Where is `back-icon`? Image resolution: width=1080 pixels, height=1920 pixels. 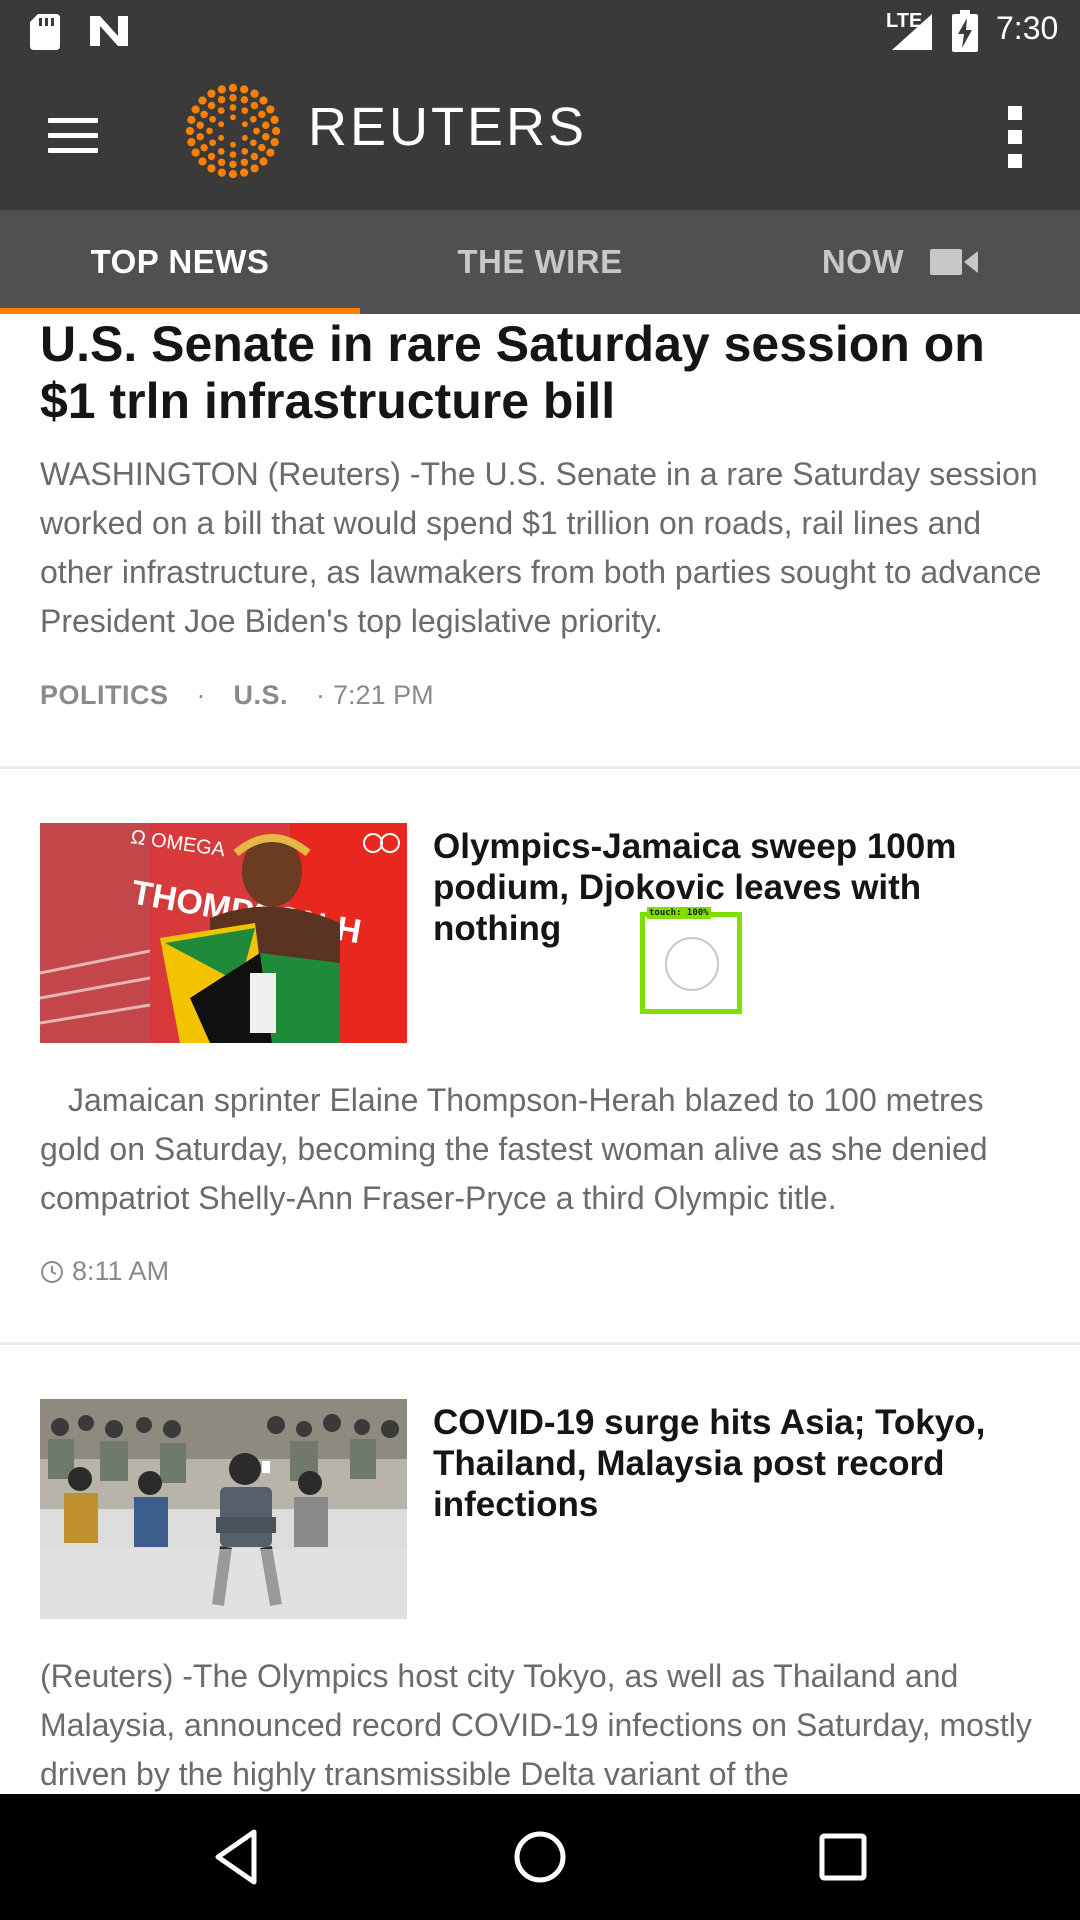 back-icon is located at coordinates (237, 1857).